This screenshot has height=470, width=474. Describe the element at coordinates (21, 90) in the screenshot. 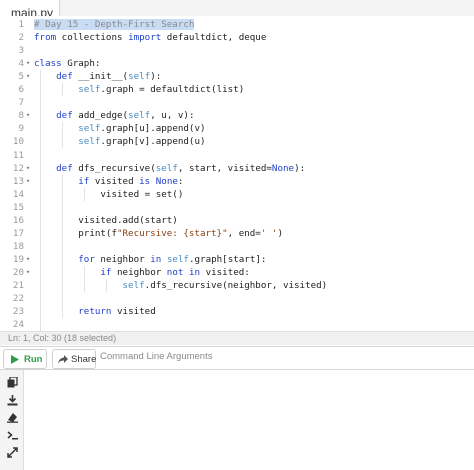

I see `line-number: 6` at that location.